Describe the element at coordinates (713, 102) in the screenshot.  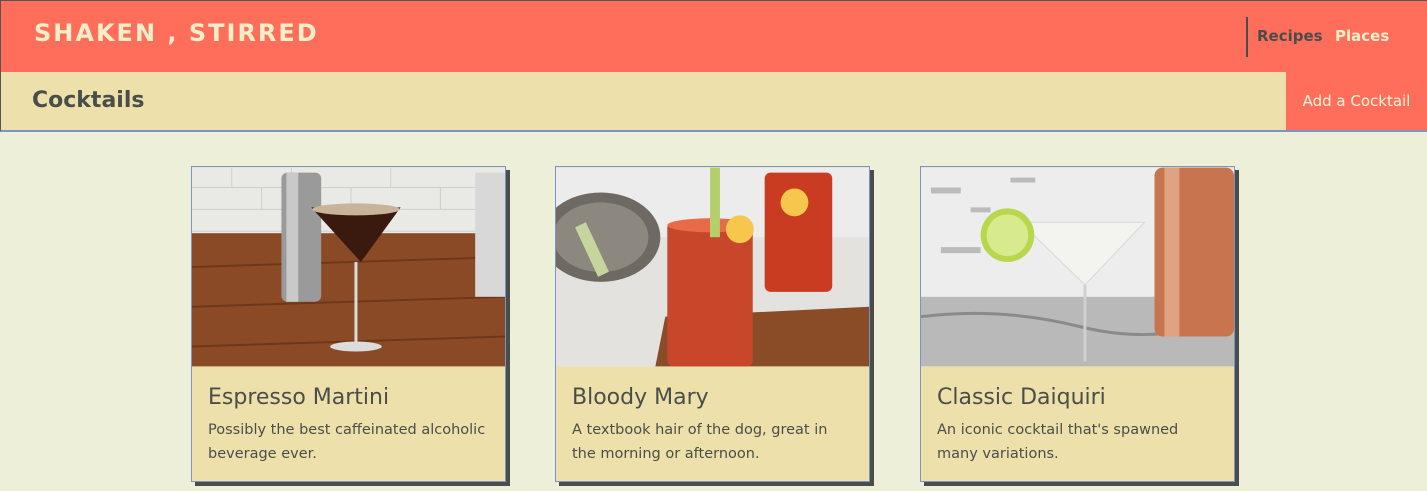
I see `page-header: Cocktails Add a Cocktail` at that location.